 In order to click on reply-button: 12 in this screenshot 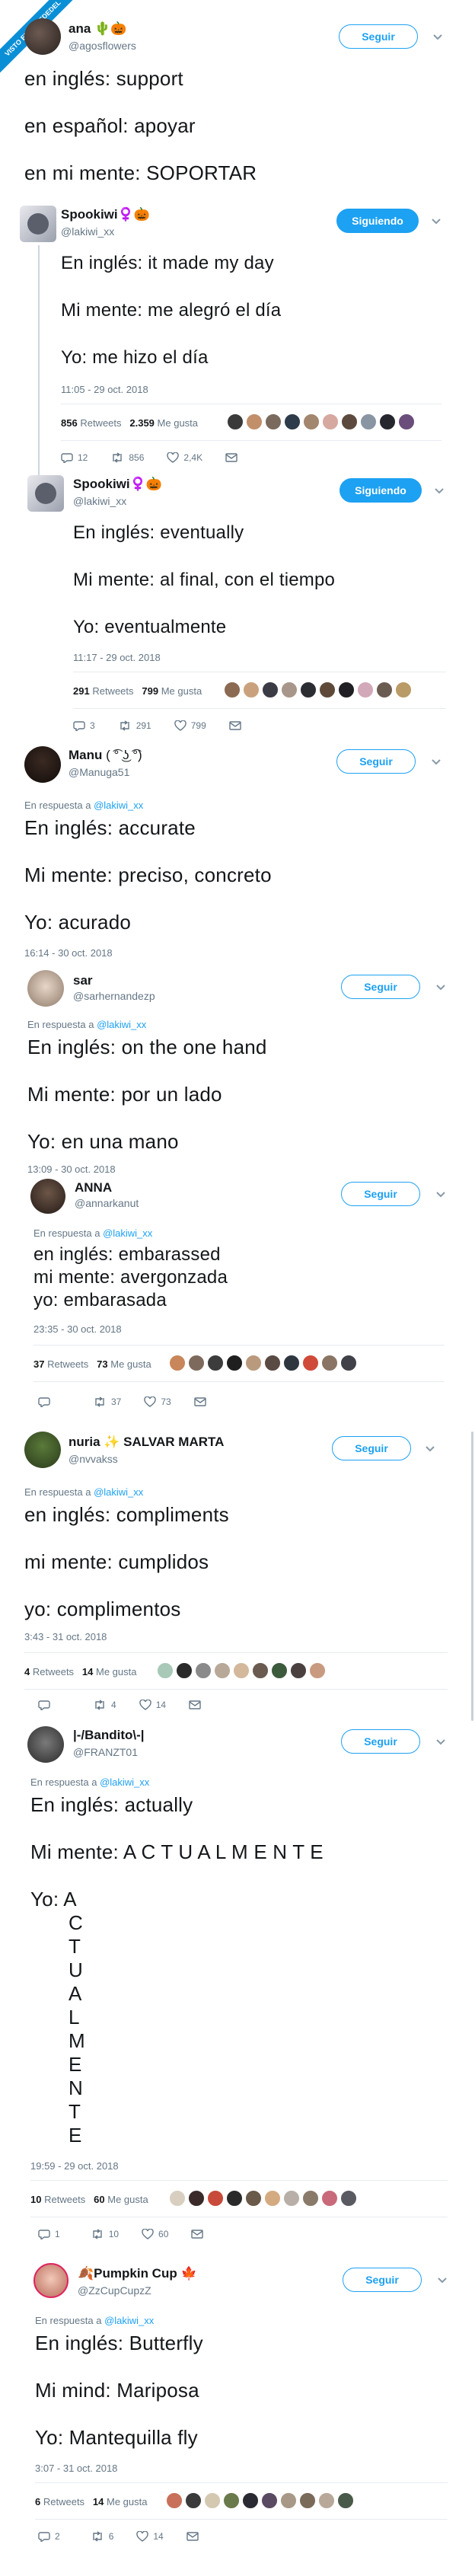, I will do `click(74, 457)`.